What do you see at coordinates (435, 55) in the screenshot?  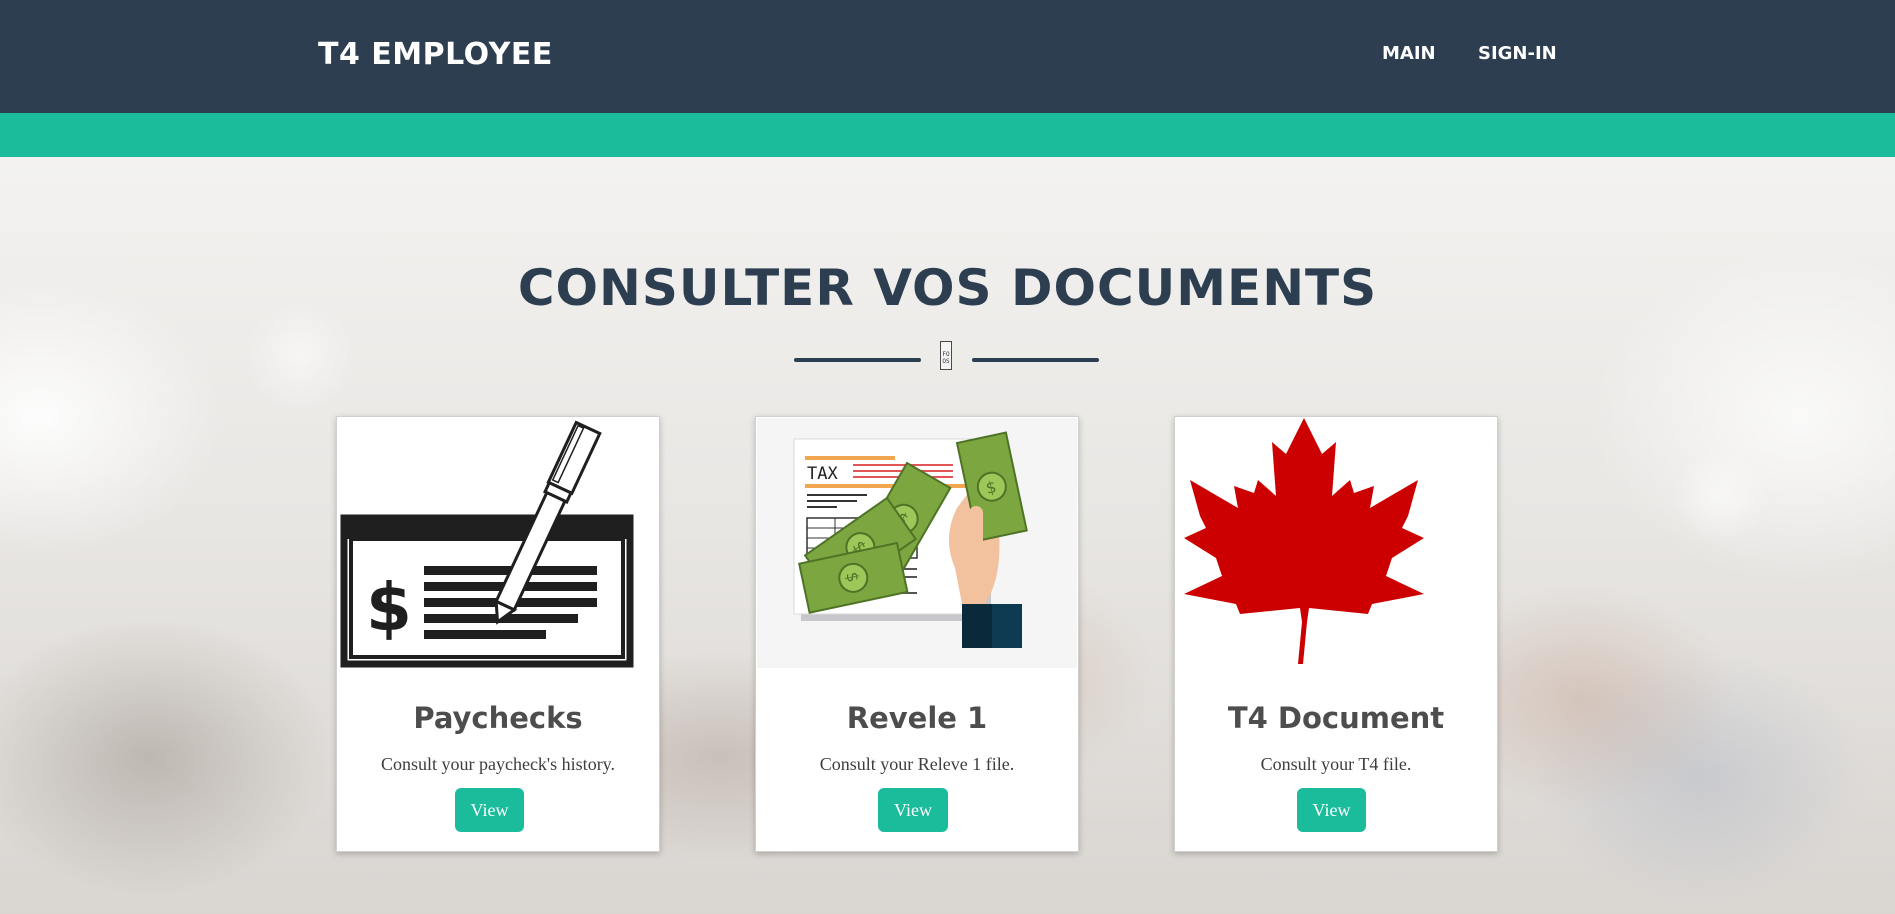 I see `brand-logo-text: T4 EMPLOYEE` at bounding box center [435, 55].